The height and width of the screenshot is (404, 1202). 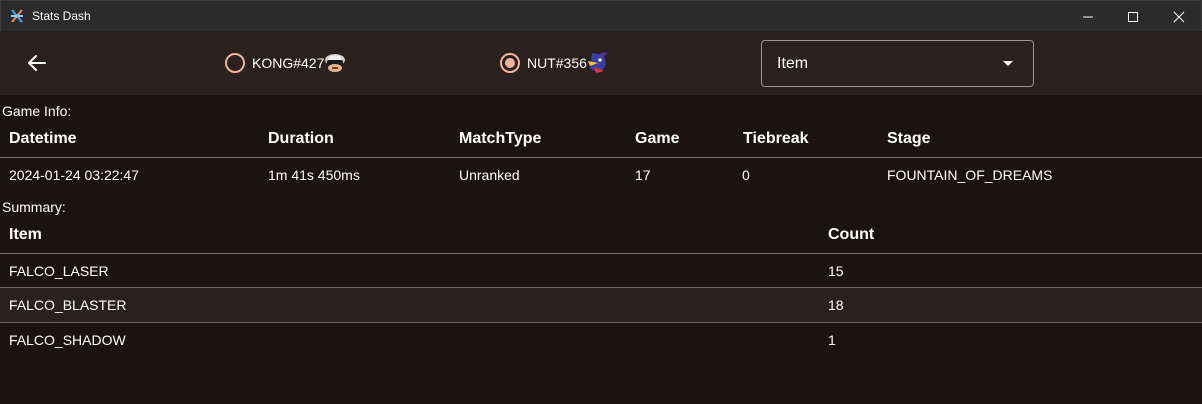 I want to click on back-button, so click(x=37, y=63).